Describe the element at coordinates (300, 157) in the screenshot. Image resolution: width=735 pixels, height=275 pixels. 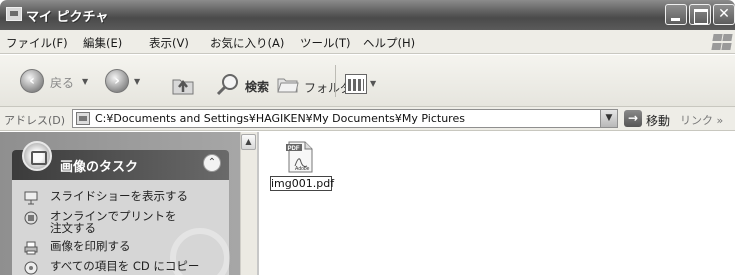
I see `pdf-file-icon: PDF Adobe` at that location.